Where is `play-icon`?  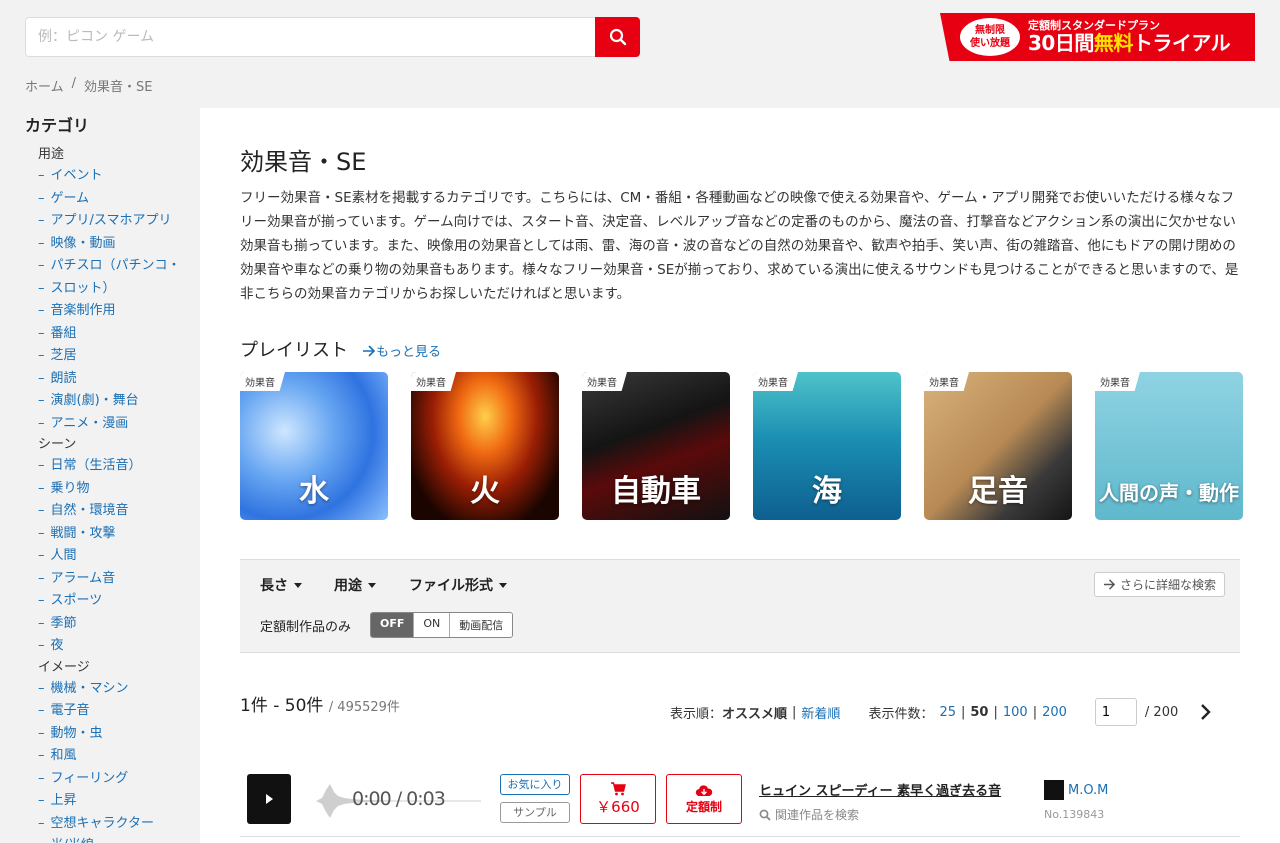 play-icon is located at coordinates (269, 799).